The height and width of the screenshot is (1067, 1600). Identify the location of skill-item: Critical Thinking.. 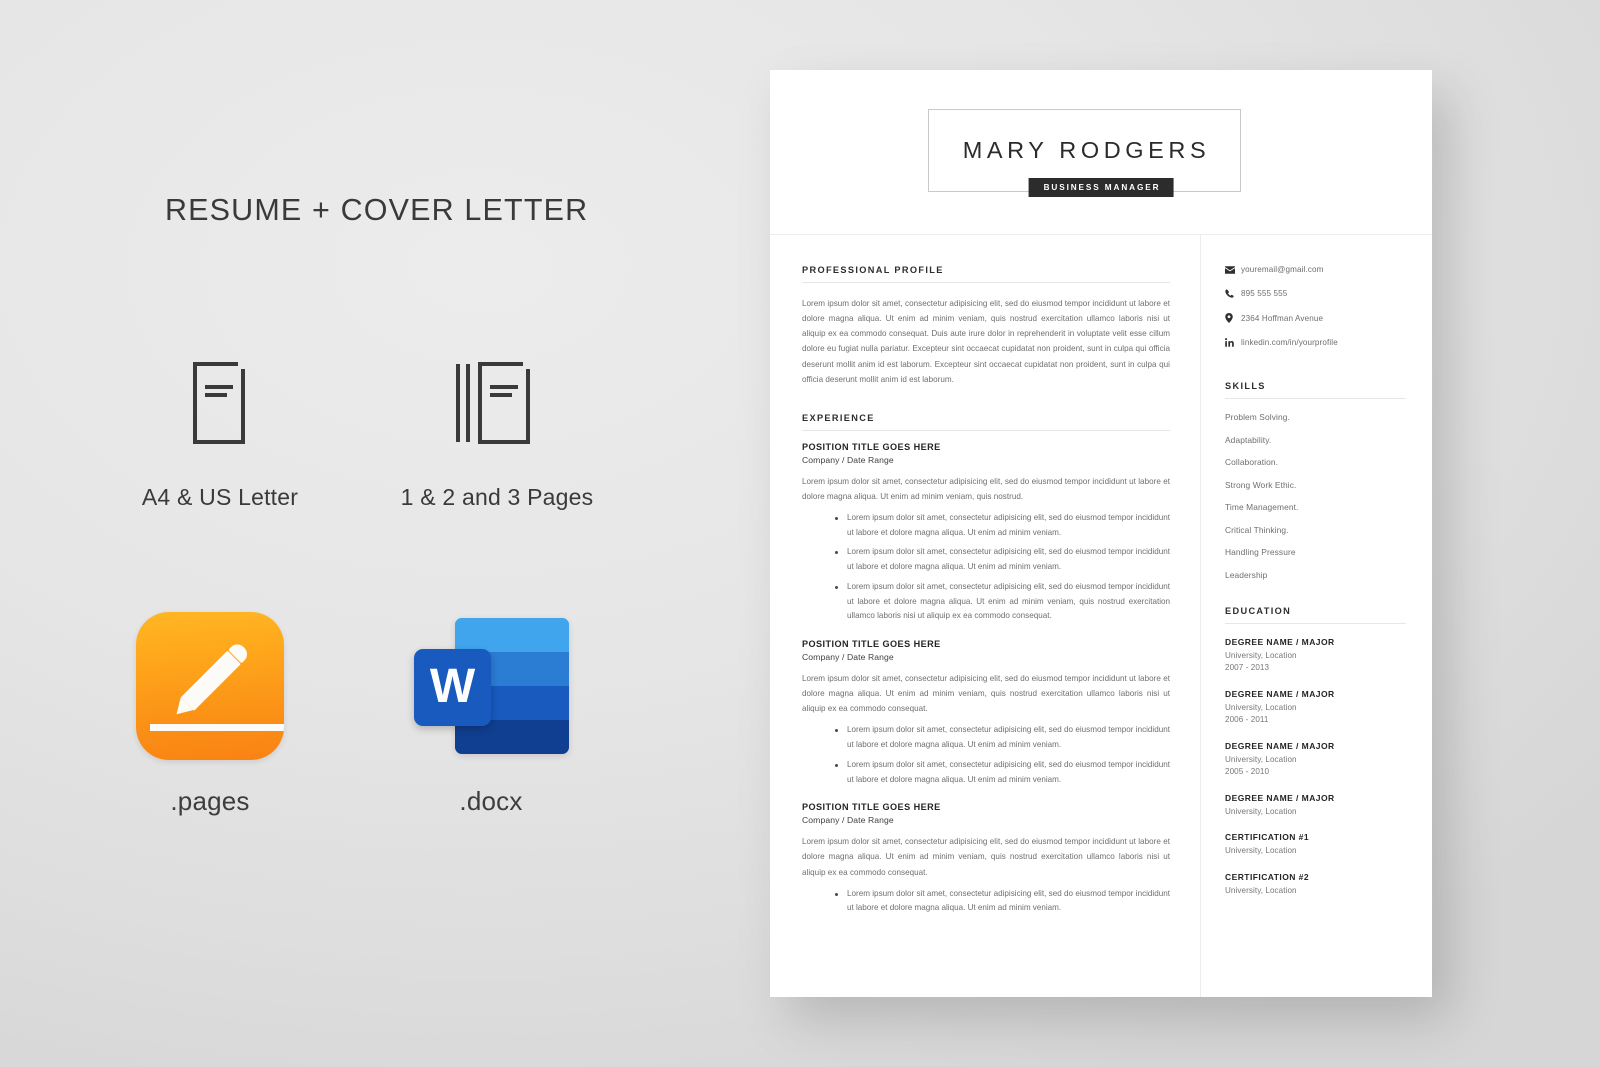
(1257, 529).